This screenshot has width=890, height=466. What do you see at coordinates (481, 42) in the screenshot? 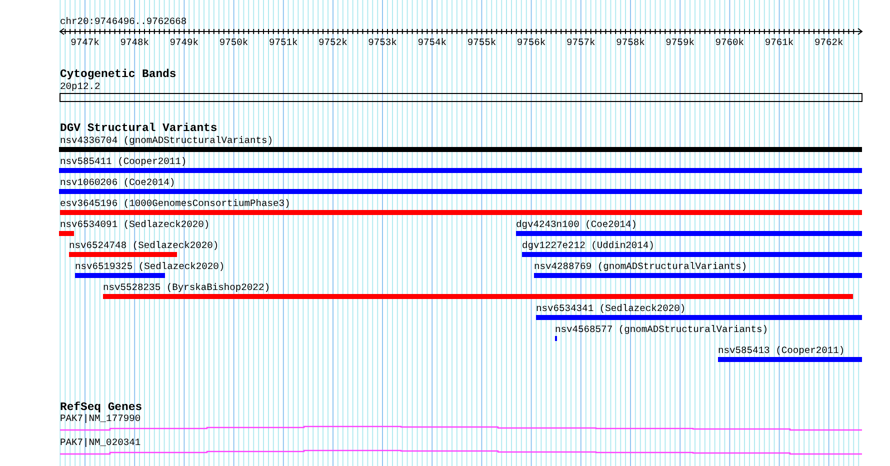
I see `tick-label: 9755k` at bounding box center [481, 42].